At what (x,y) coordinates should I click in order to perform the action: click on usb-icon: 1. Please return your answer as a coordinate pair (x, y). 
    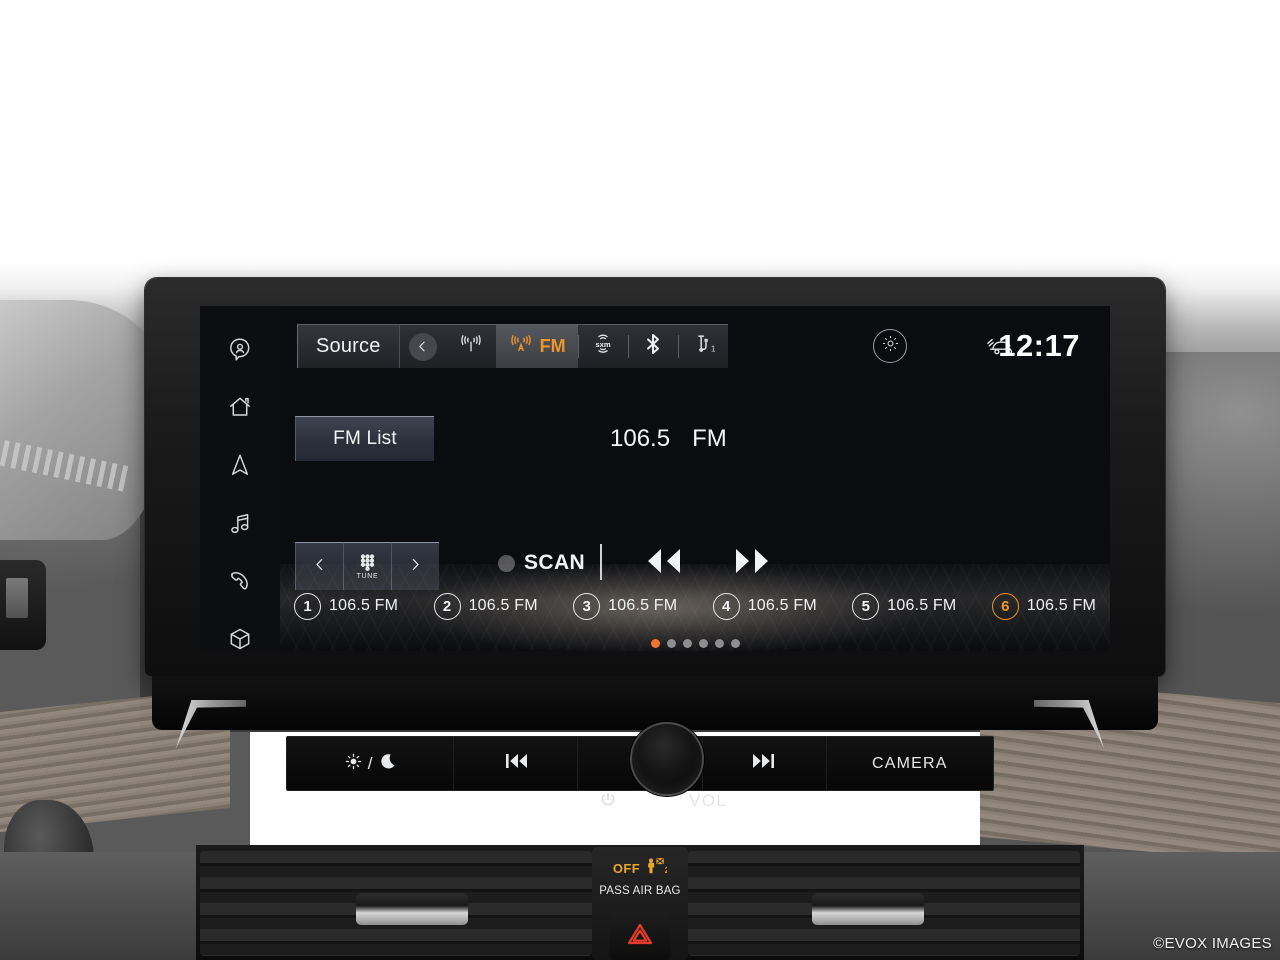
    Looking at the image, I should click on (703, 346).